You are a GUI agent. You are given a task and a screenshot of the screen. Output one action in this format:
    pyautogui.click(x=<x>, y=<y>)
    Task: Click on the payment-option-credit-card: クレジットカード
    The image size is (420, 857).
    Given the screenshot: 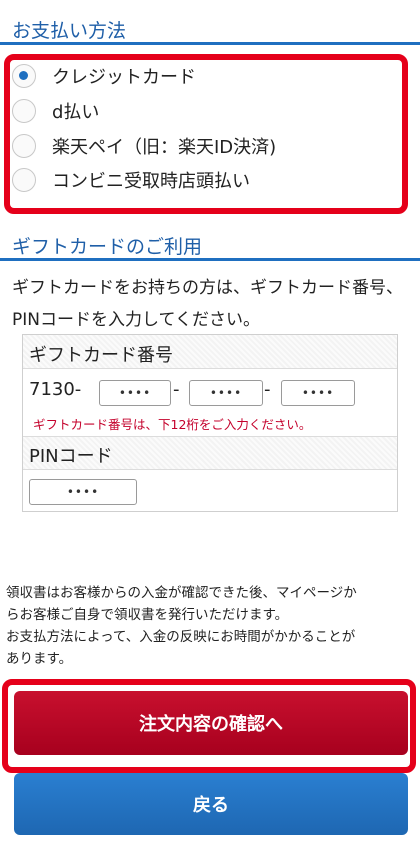 What is the action you would take?
    pyautogui.click(x=104, y=76)
    